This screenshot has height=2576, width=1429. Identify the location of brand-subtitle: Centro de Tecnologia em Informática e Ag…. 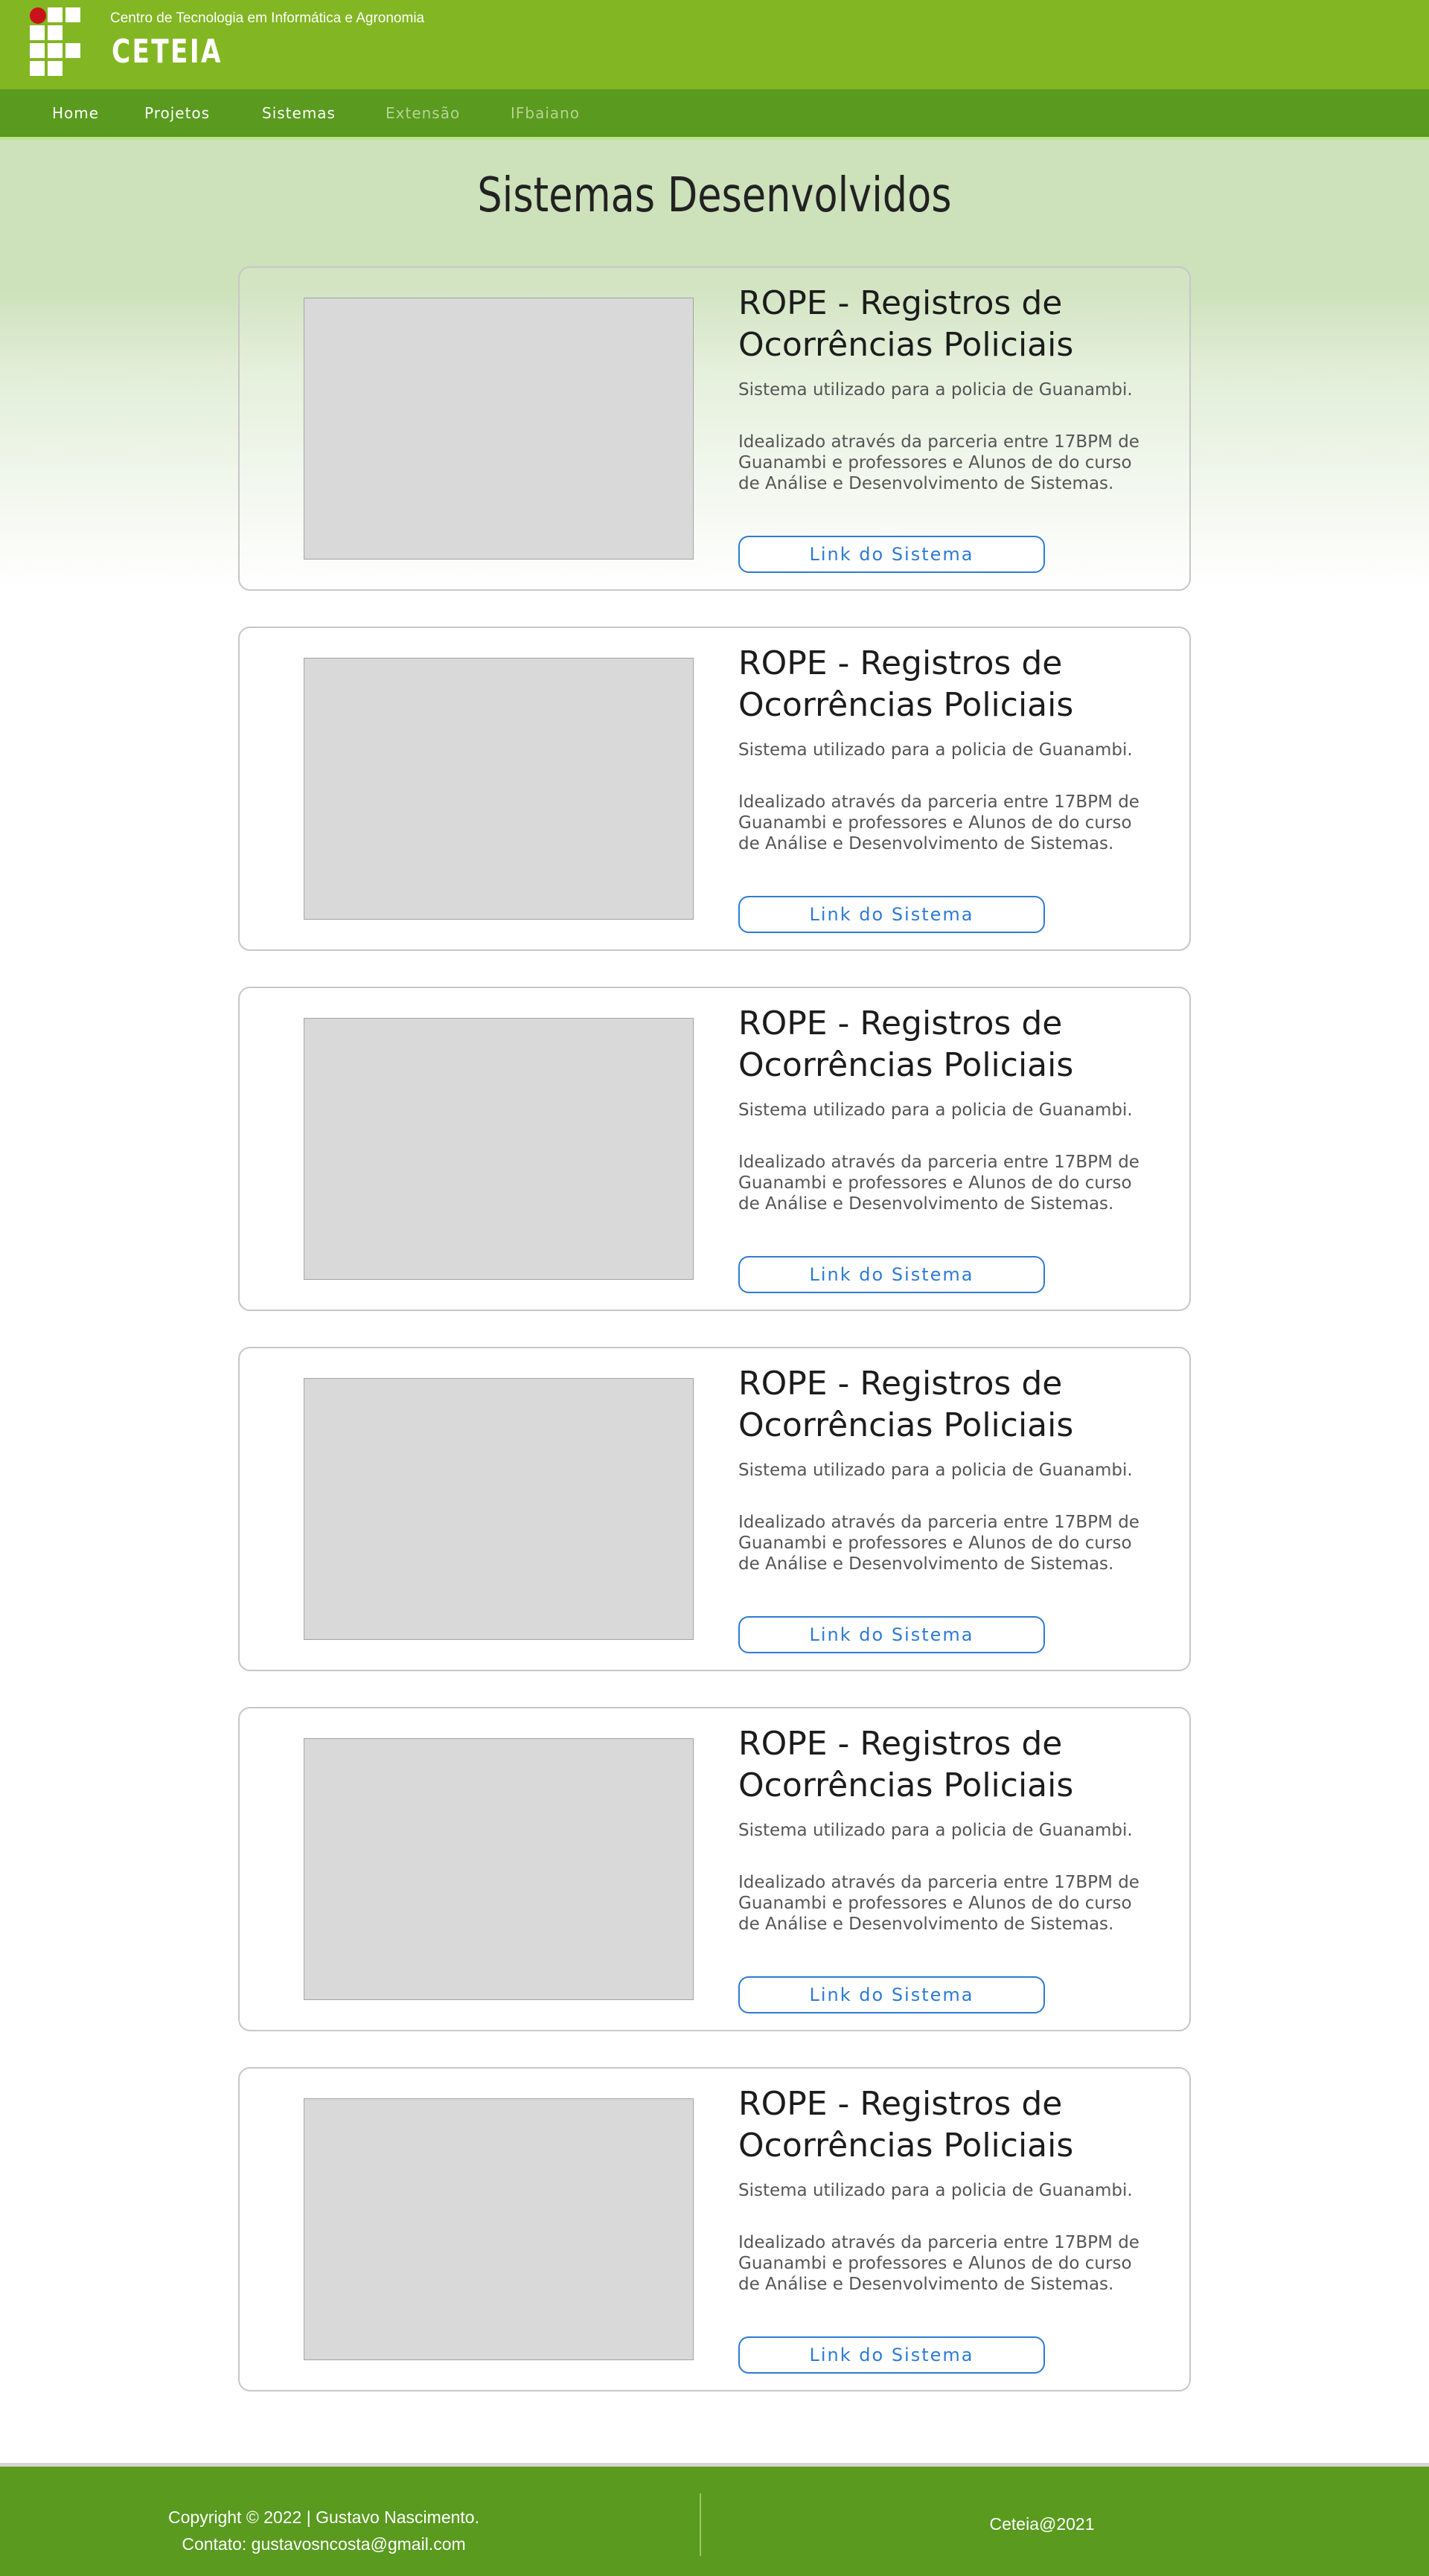
(267, 18).